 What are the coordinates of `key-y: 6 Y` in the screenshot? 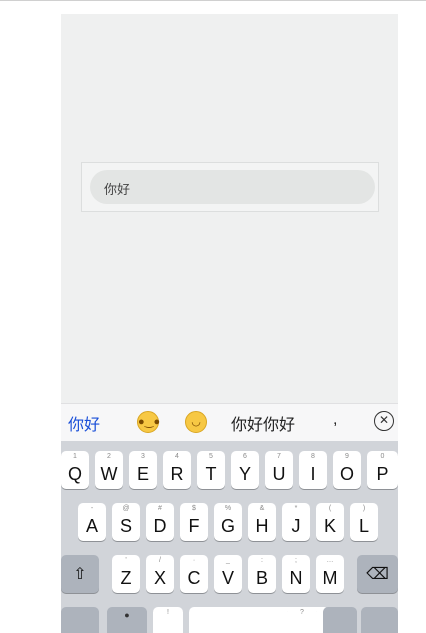 It's located at (245, 470).